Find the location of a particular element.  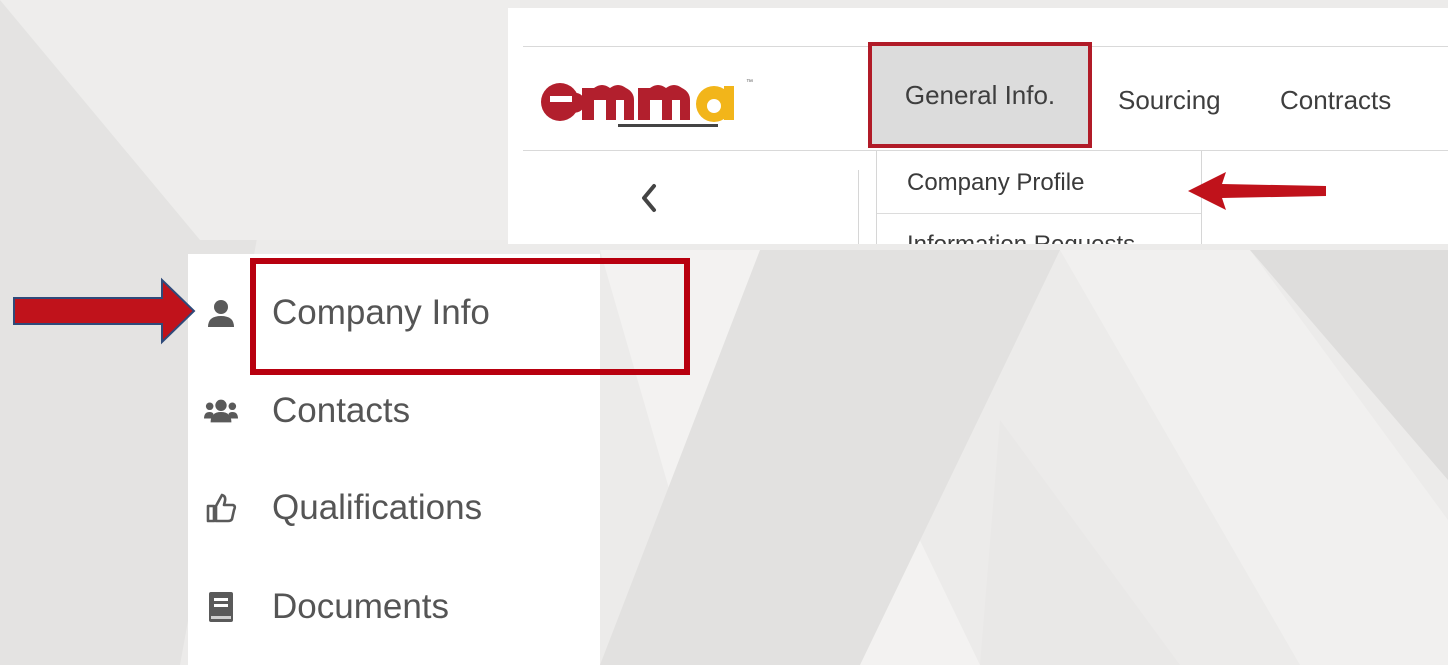

nav-general-info: General Info. is located at coordinates (980, 95).